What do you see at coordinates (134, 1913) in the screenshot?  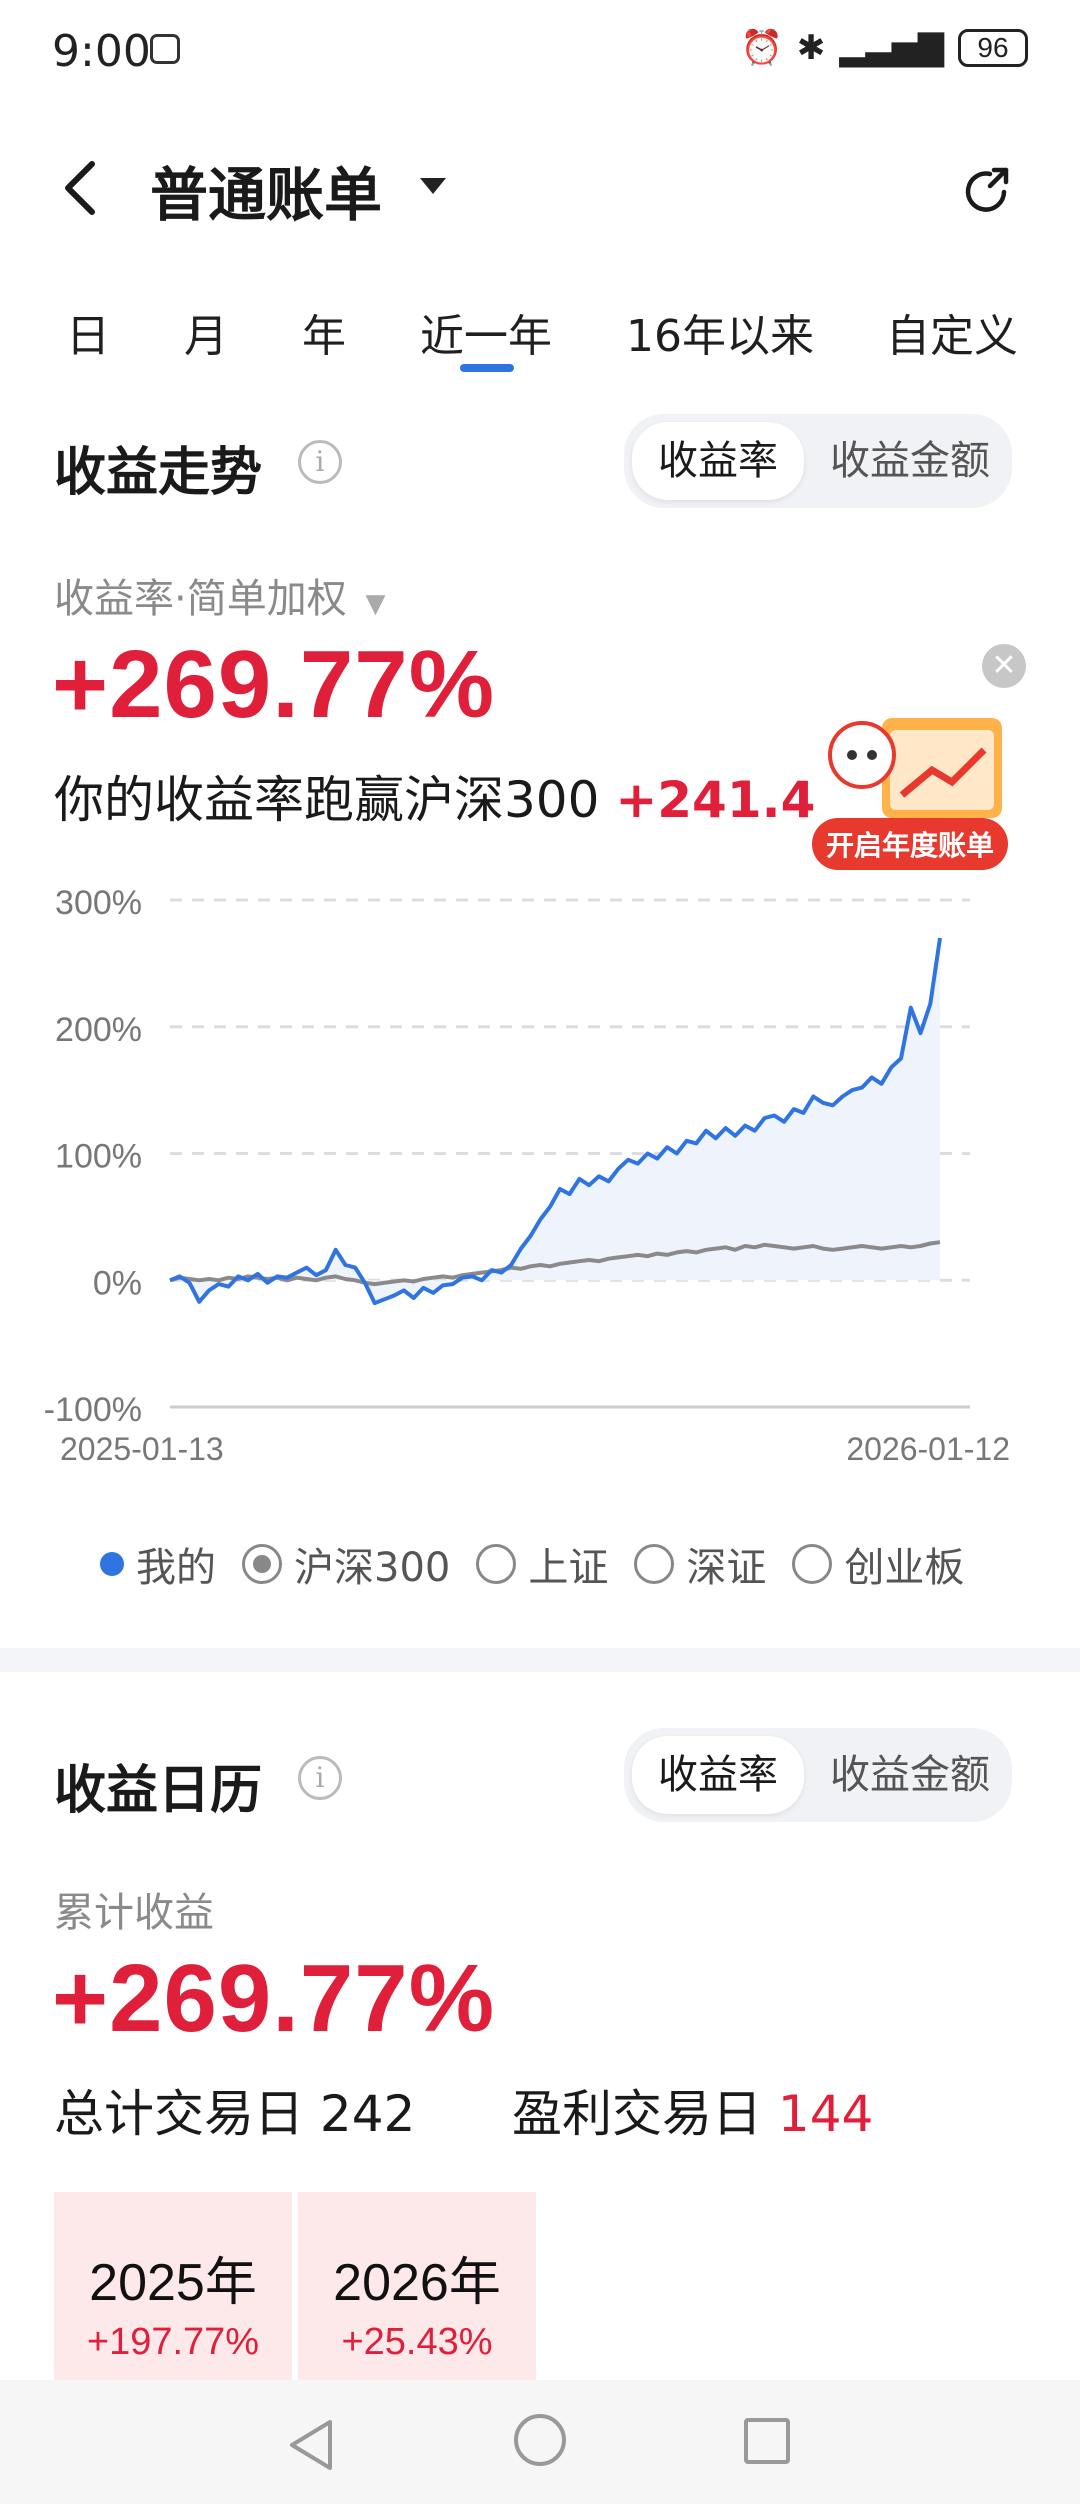 I see `cumulative-label: 累计收益` at bounding box center [134, 1913].